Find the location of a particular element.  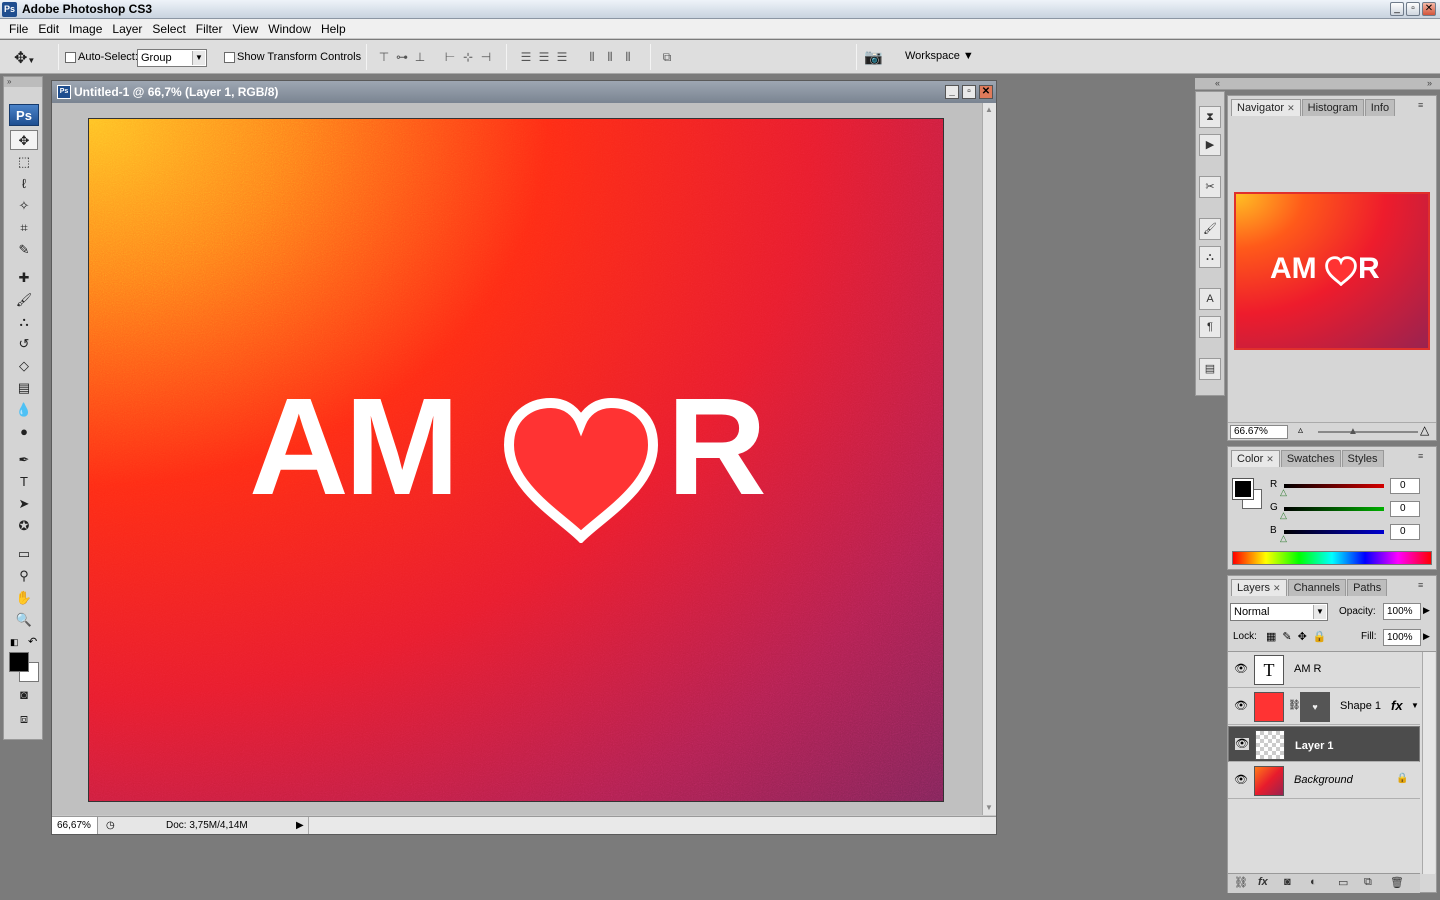

zoom-slider is located at coordinates (1368, 432).